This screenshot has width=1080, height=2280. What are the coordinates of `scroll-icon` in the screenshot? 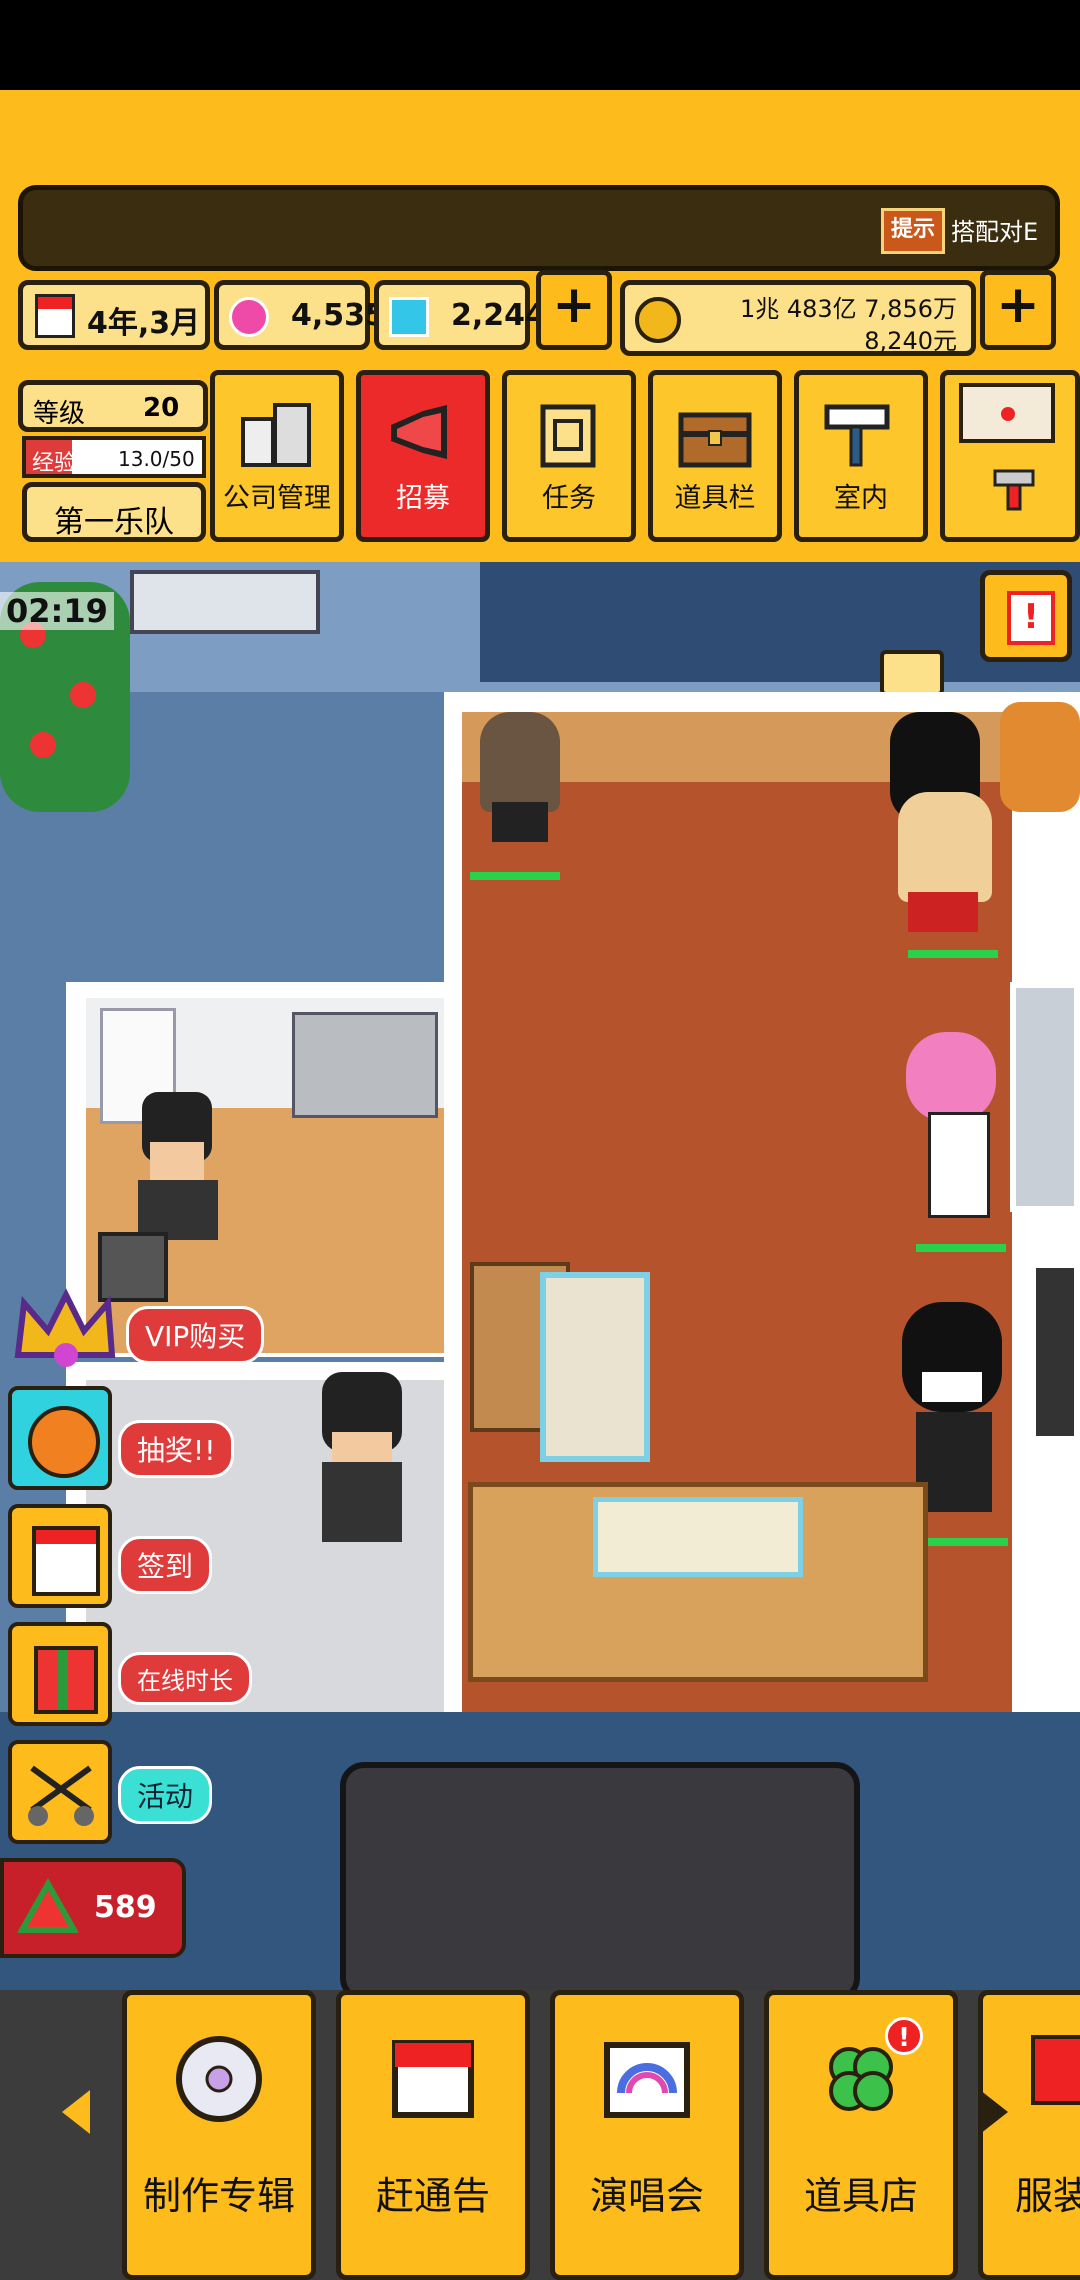 It's located at (569, 438).